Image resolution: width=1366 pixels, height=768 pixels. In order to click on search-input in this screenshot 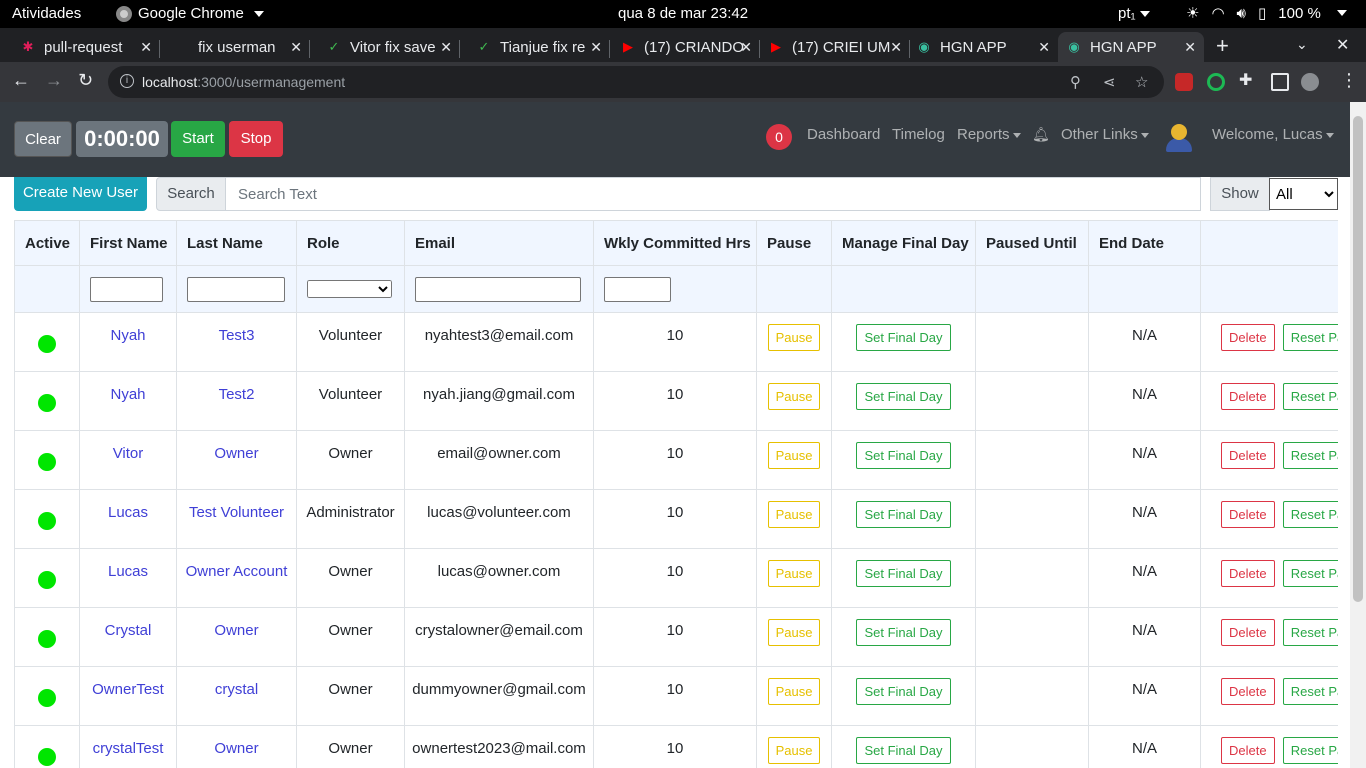, I will do `click(713, 194)`.